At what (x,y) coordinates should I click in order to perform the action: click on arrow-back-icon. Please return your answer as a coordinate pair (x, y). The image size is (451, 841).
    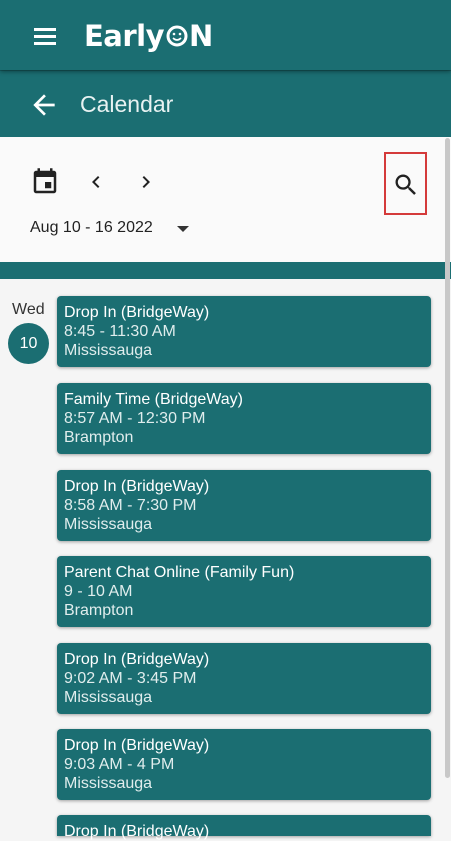
    Looking at the image, I should click on (44, 105).